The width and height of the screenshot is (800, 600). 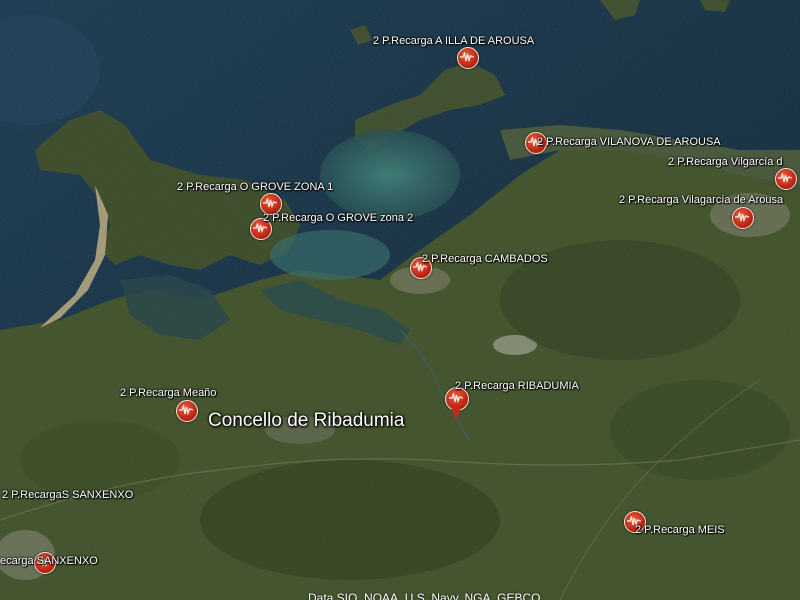 What do you see at coordinates (424, 595) in the screenshot?
I see `imagery-credit: Data SIO, NOAA, U.S. Navy, NGA, GEBCO` at bounding box center [424, 595].